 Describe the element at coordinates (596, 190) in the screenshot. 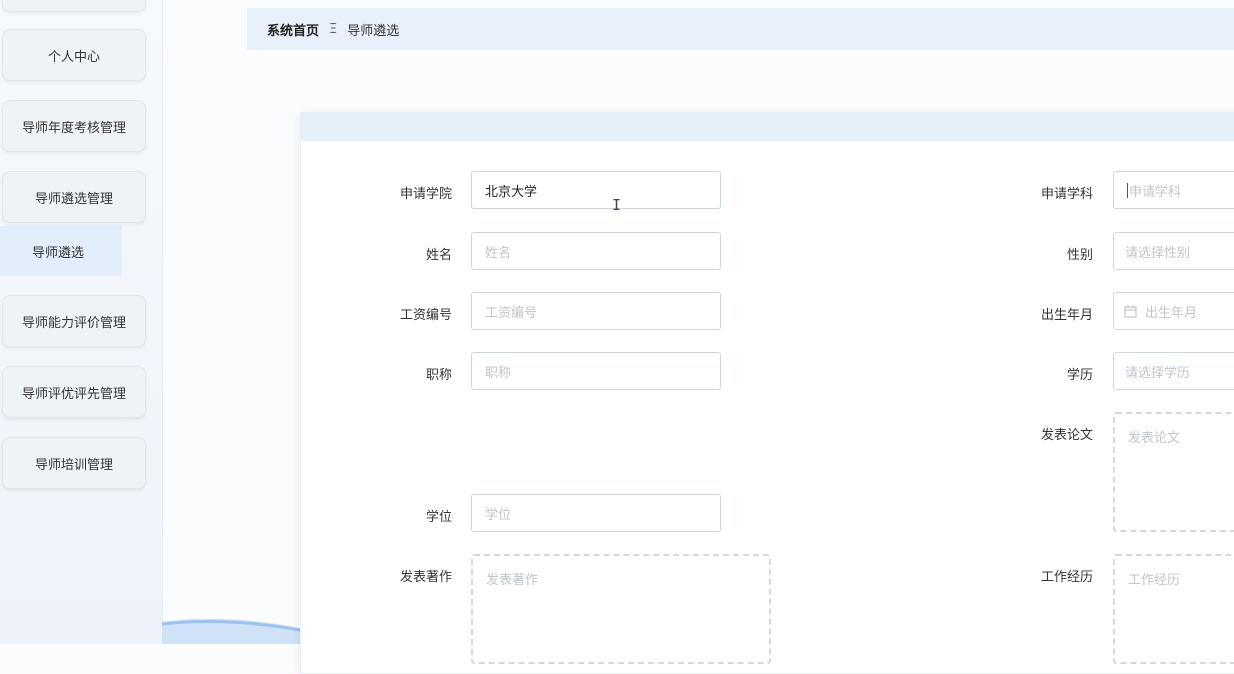

I see `apply-college-input: 北京大学` at that location.